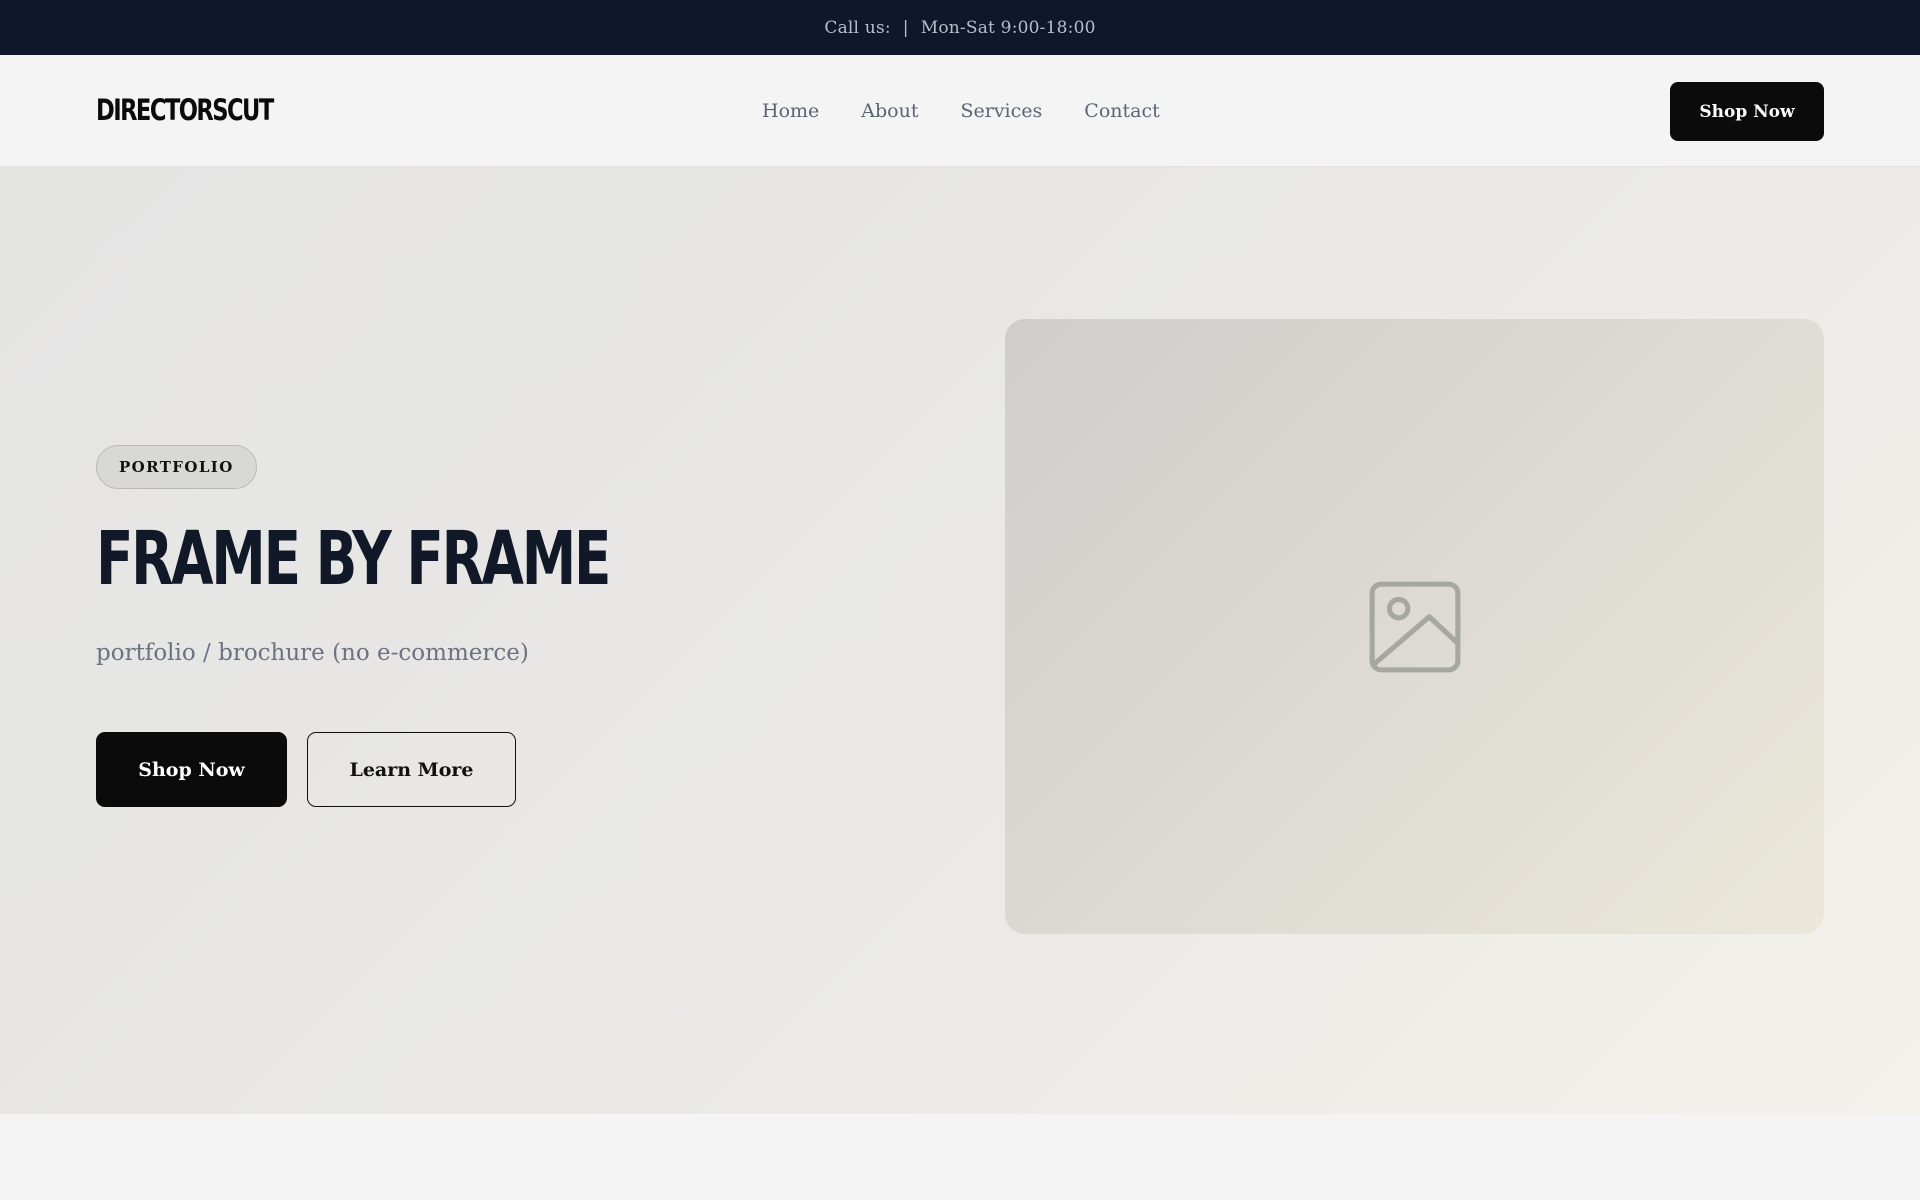  I want to click on top-info-bar: Call us: | Mon-Sat 9:00-18:00, so click(960, 27).